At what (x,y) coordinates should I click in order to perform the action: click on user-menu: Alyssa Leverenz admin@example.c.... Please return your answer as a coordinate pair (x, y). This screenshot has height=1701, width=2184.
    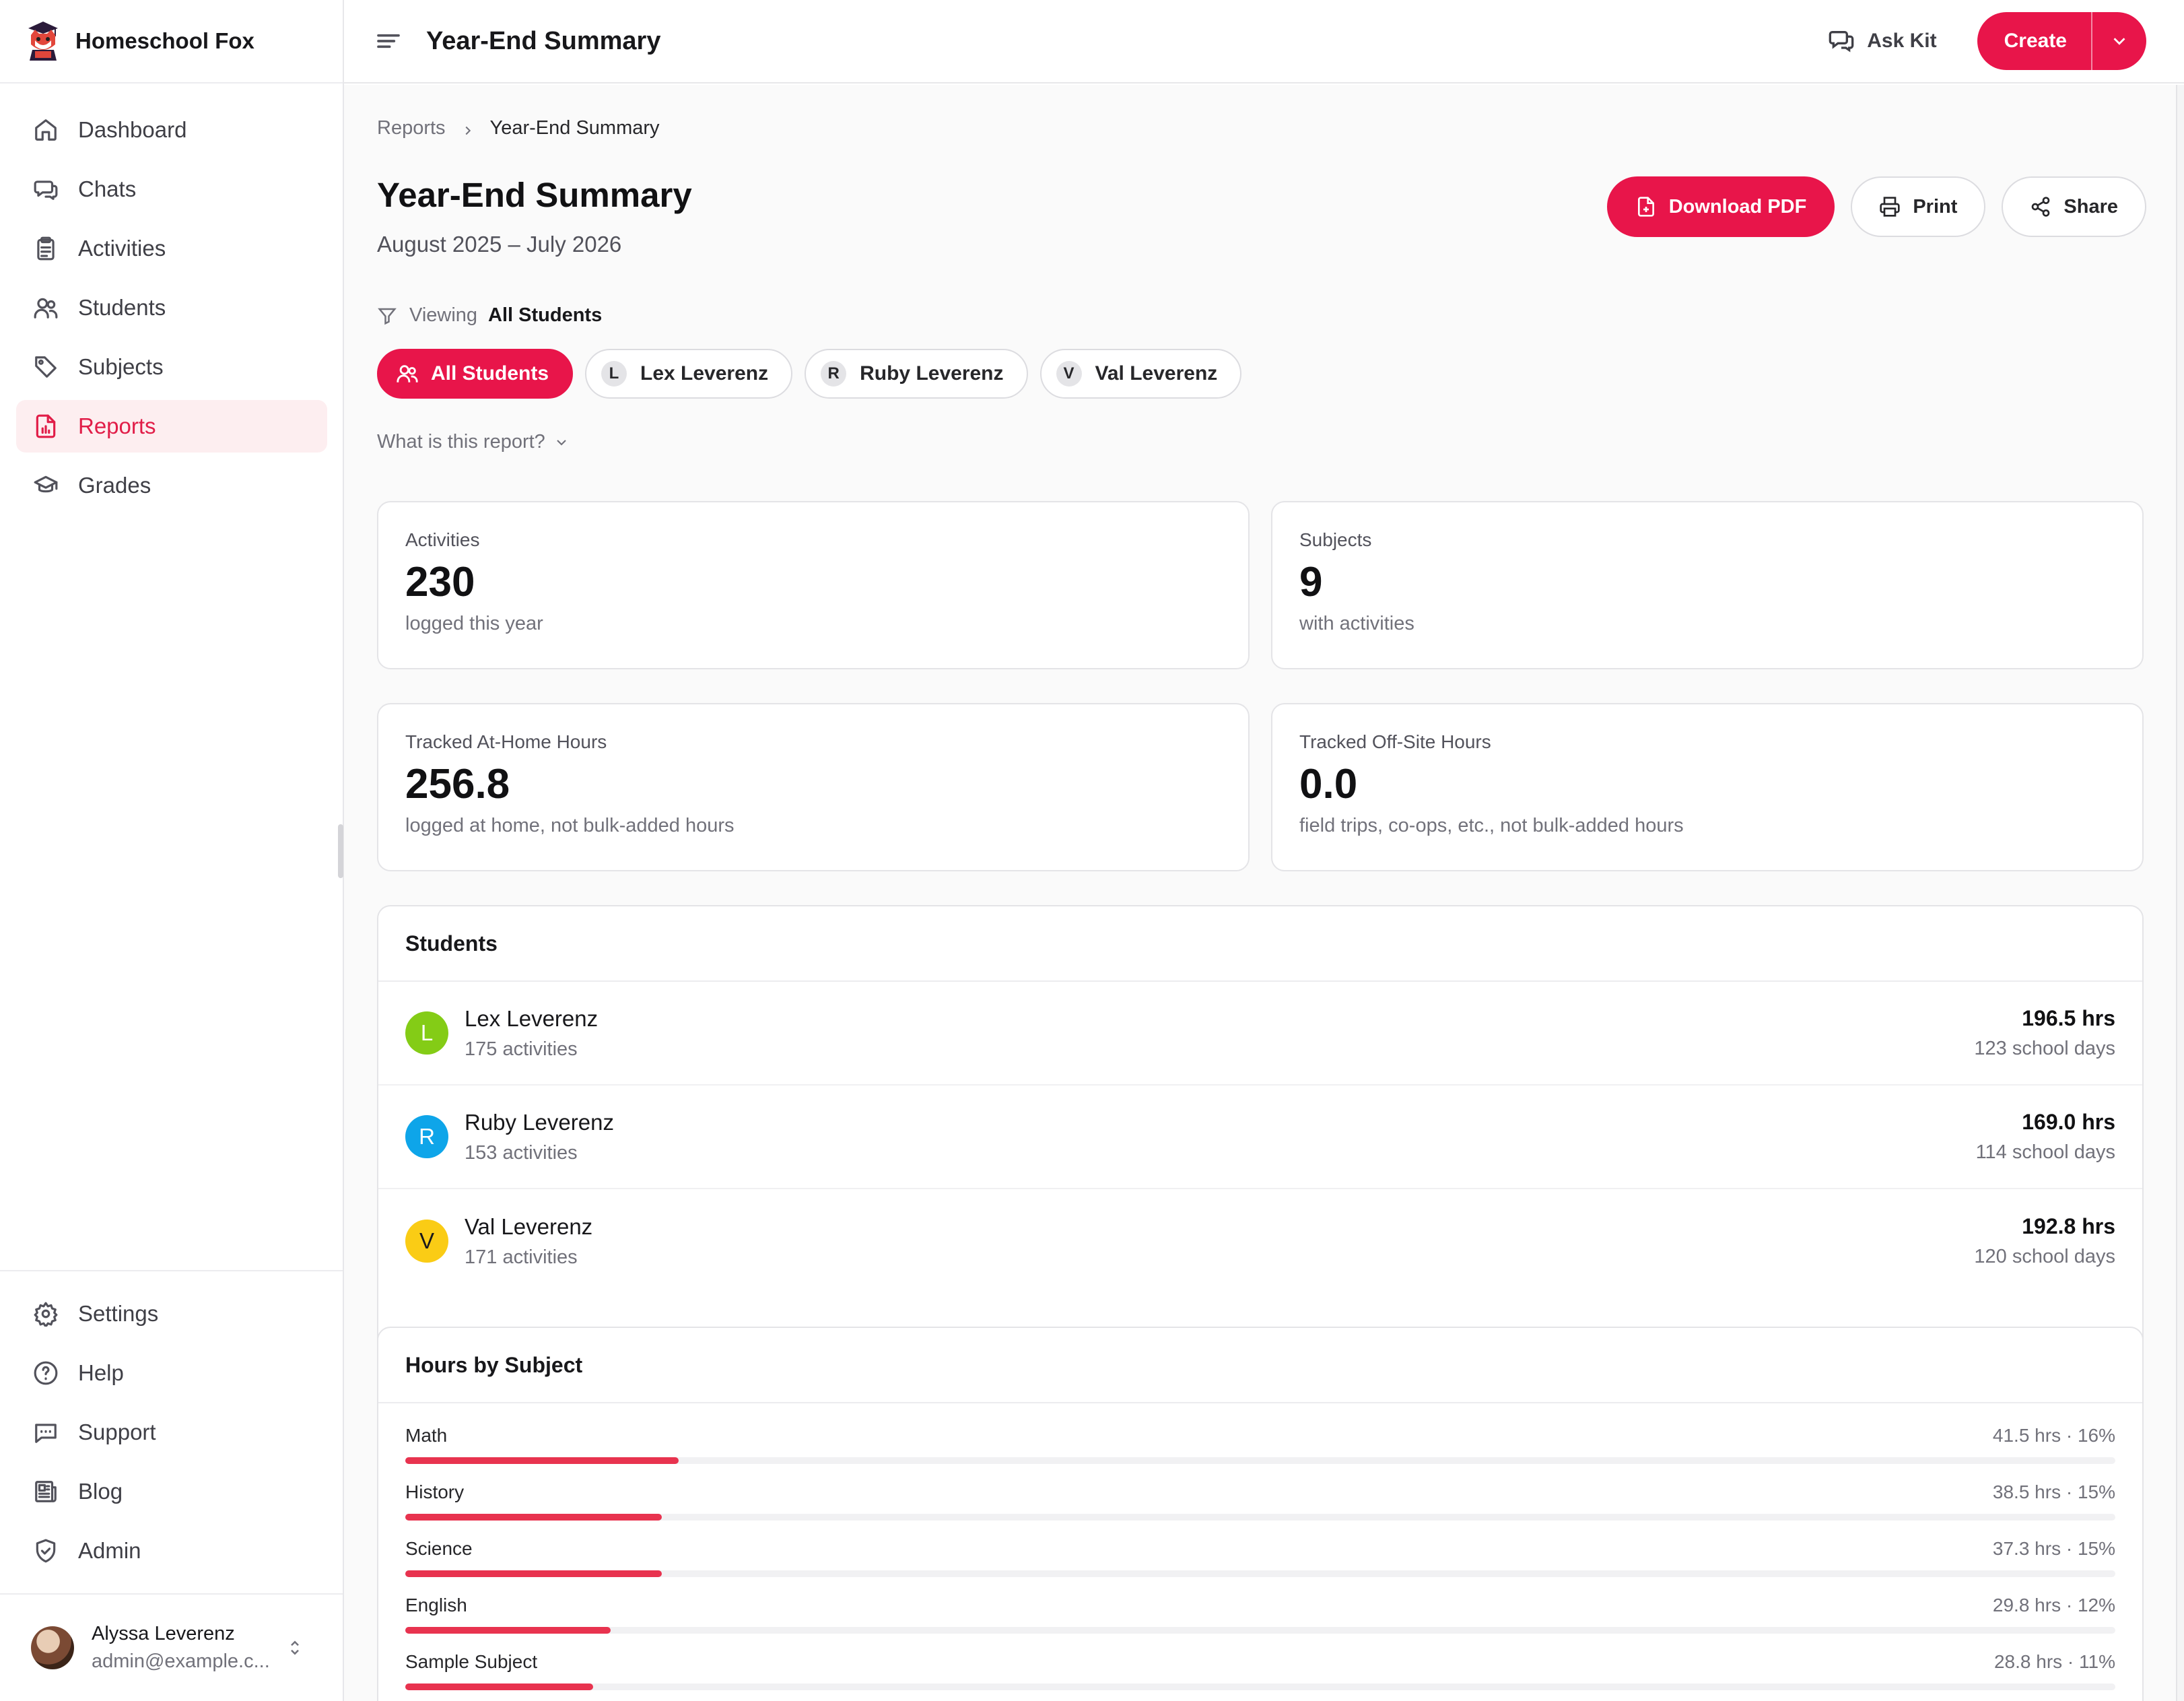
    Looking at the image, I should click on (172, 1647).